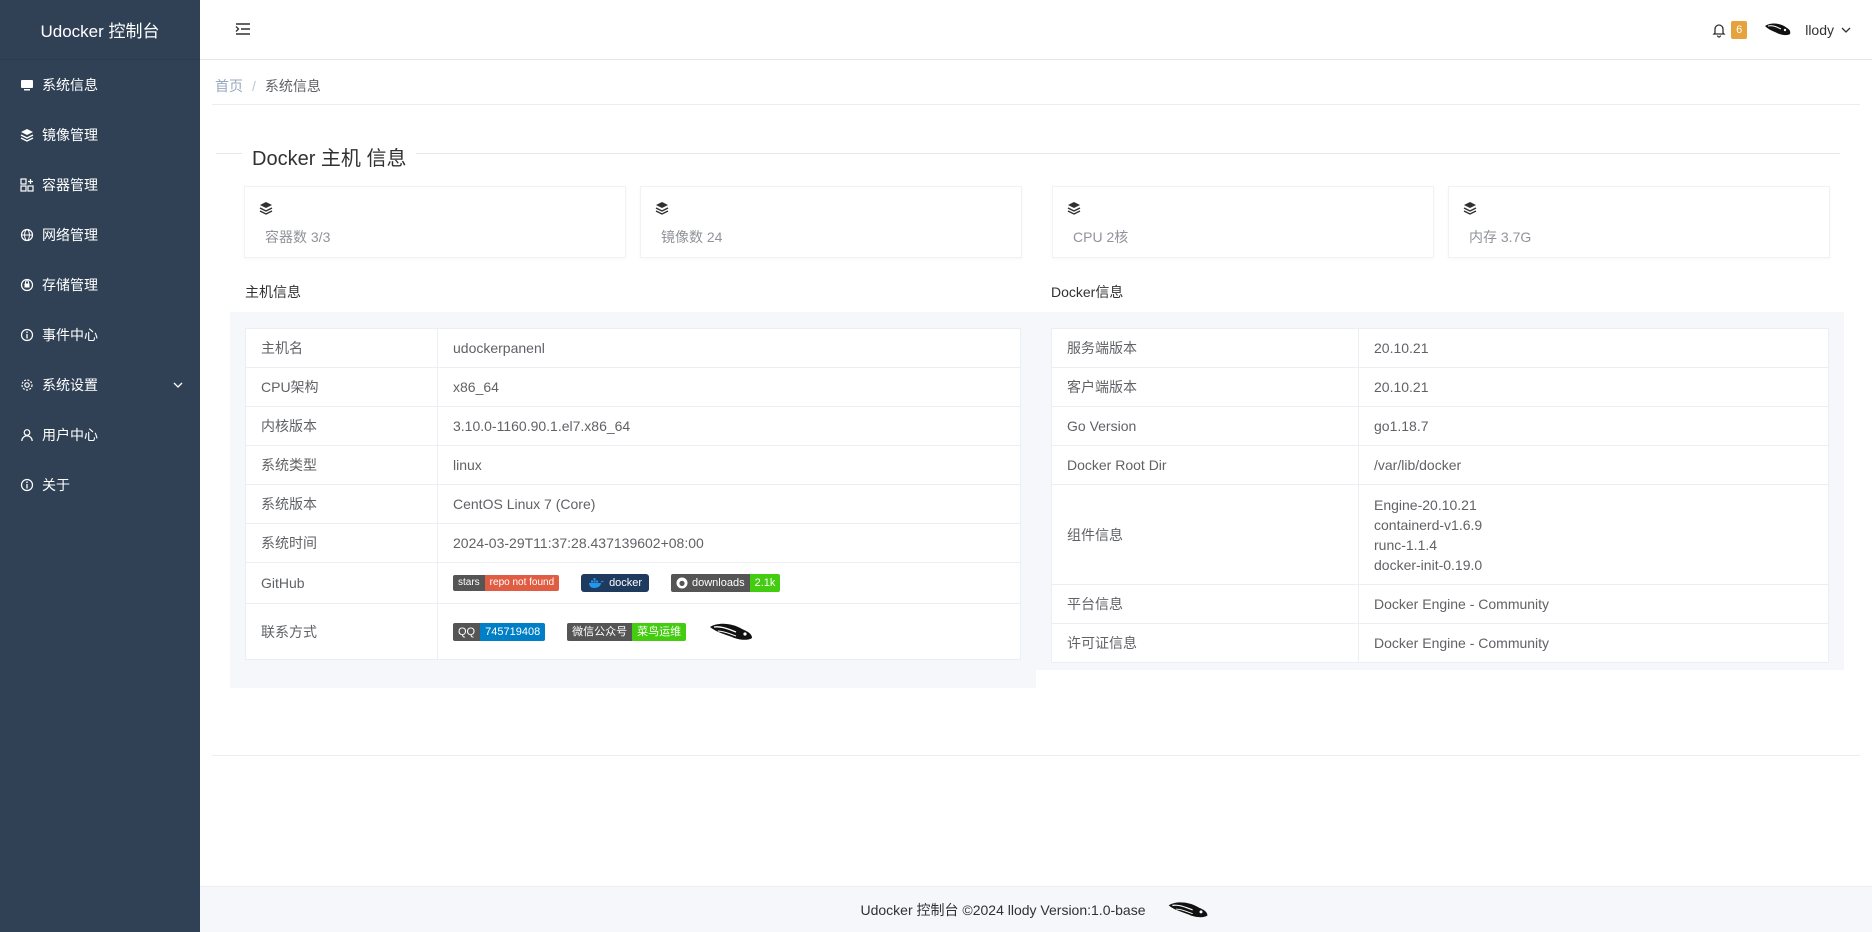 The width and height of the screenshot is (1872, 932). I want to click on cell-value: /var/lib/docker, so click(1593, 465).